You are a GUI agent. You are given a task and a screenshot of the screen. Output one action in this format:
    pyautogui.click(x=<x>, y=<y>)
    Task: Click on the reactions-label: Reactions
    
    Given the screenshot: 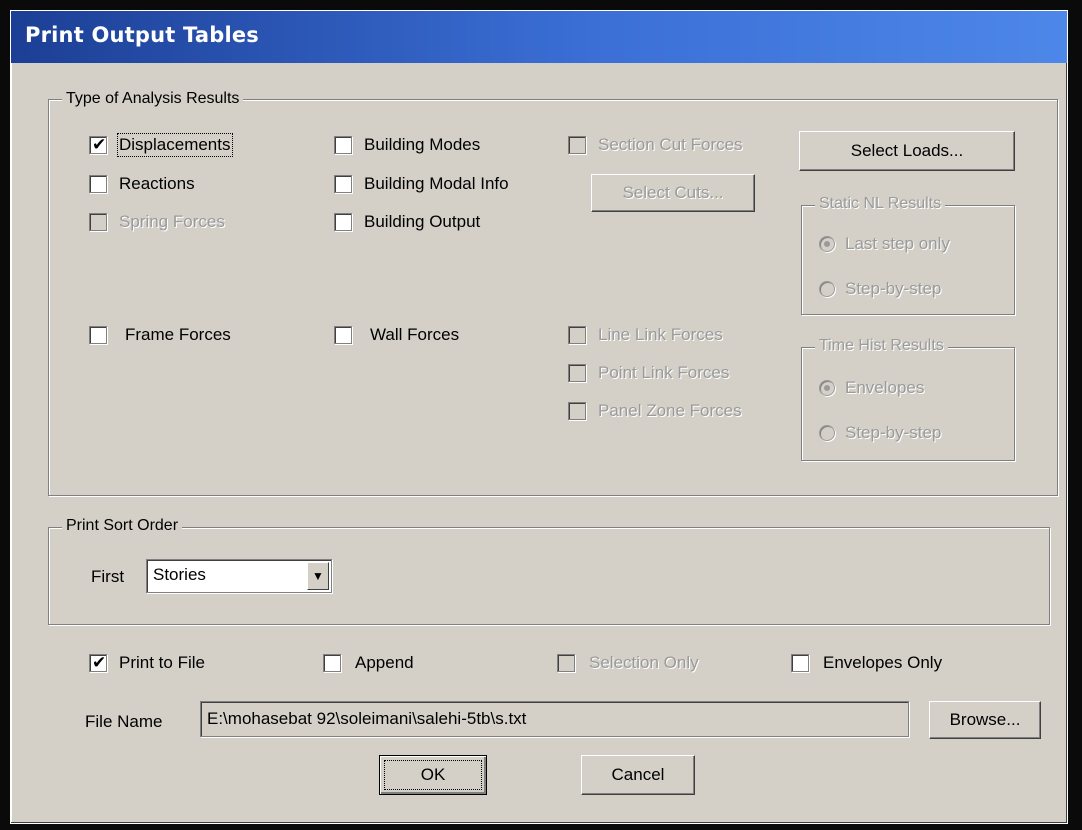 What is the action you would take?
    pyautogui.click(x=157, y=183)
    